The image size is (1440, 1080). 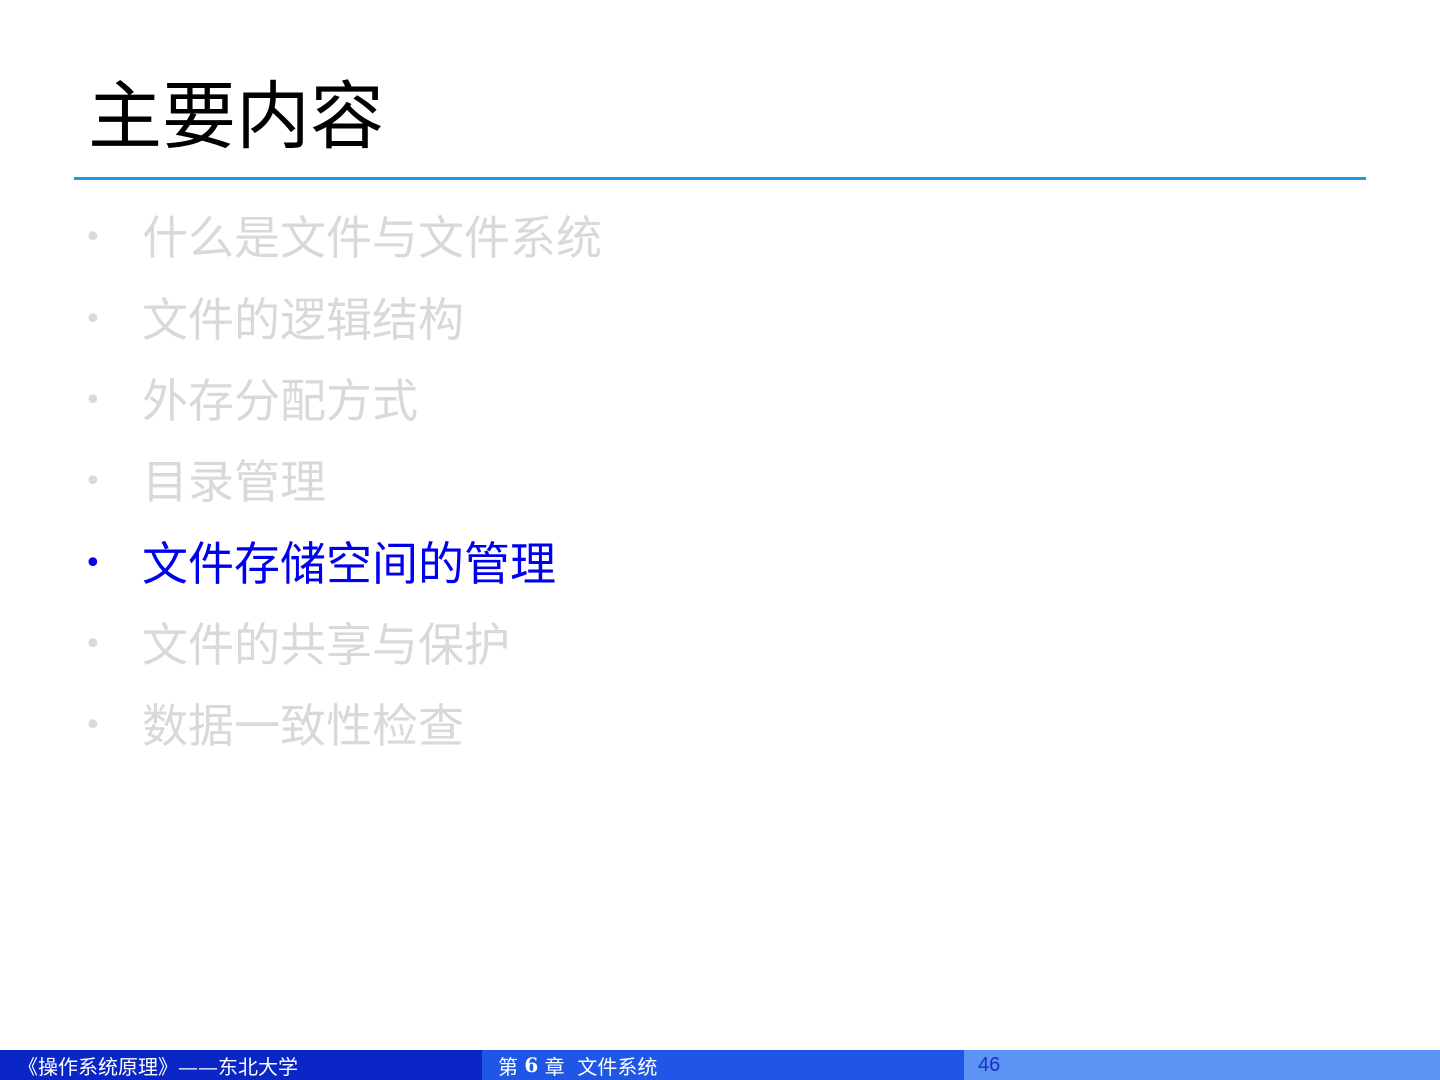 I want to click on footer-course-text: 《操作系统原理》——东北大学, so click(x=158, y=1066).